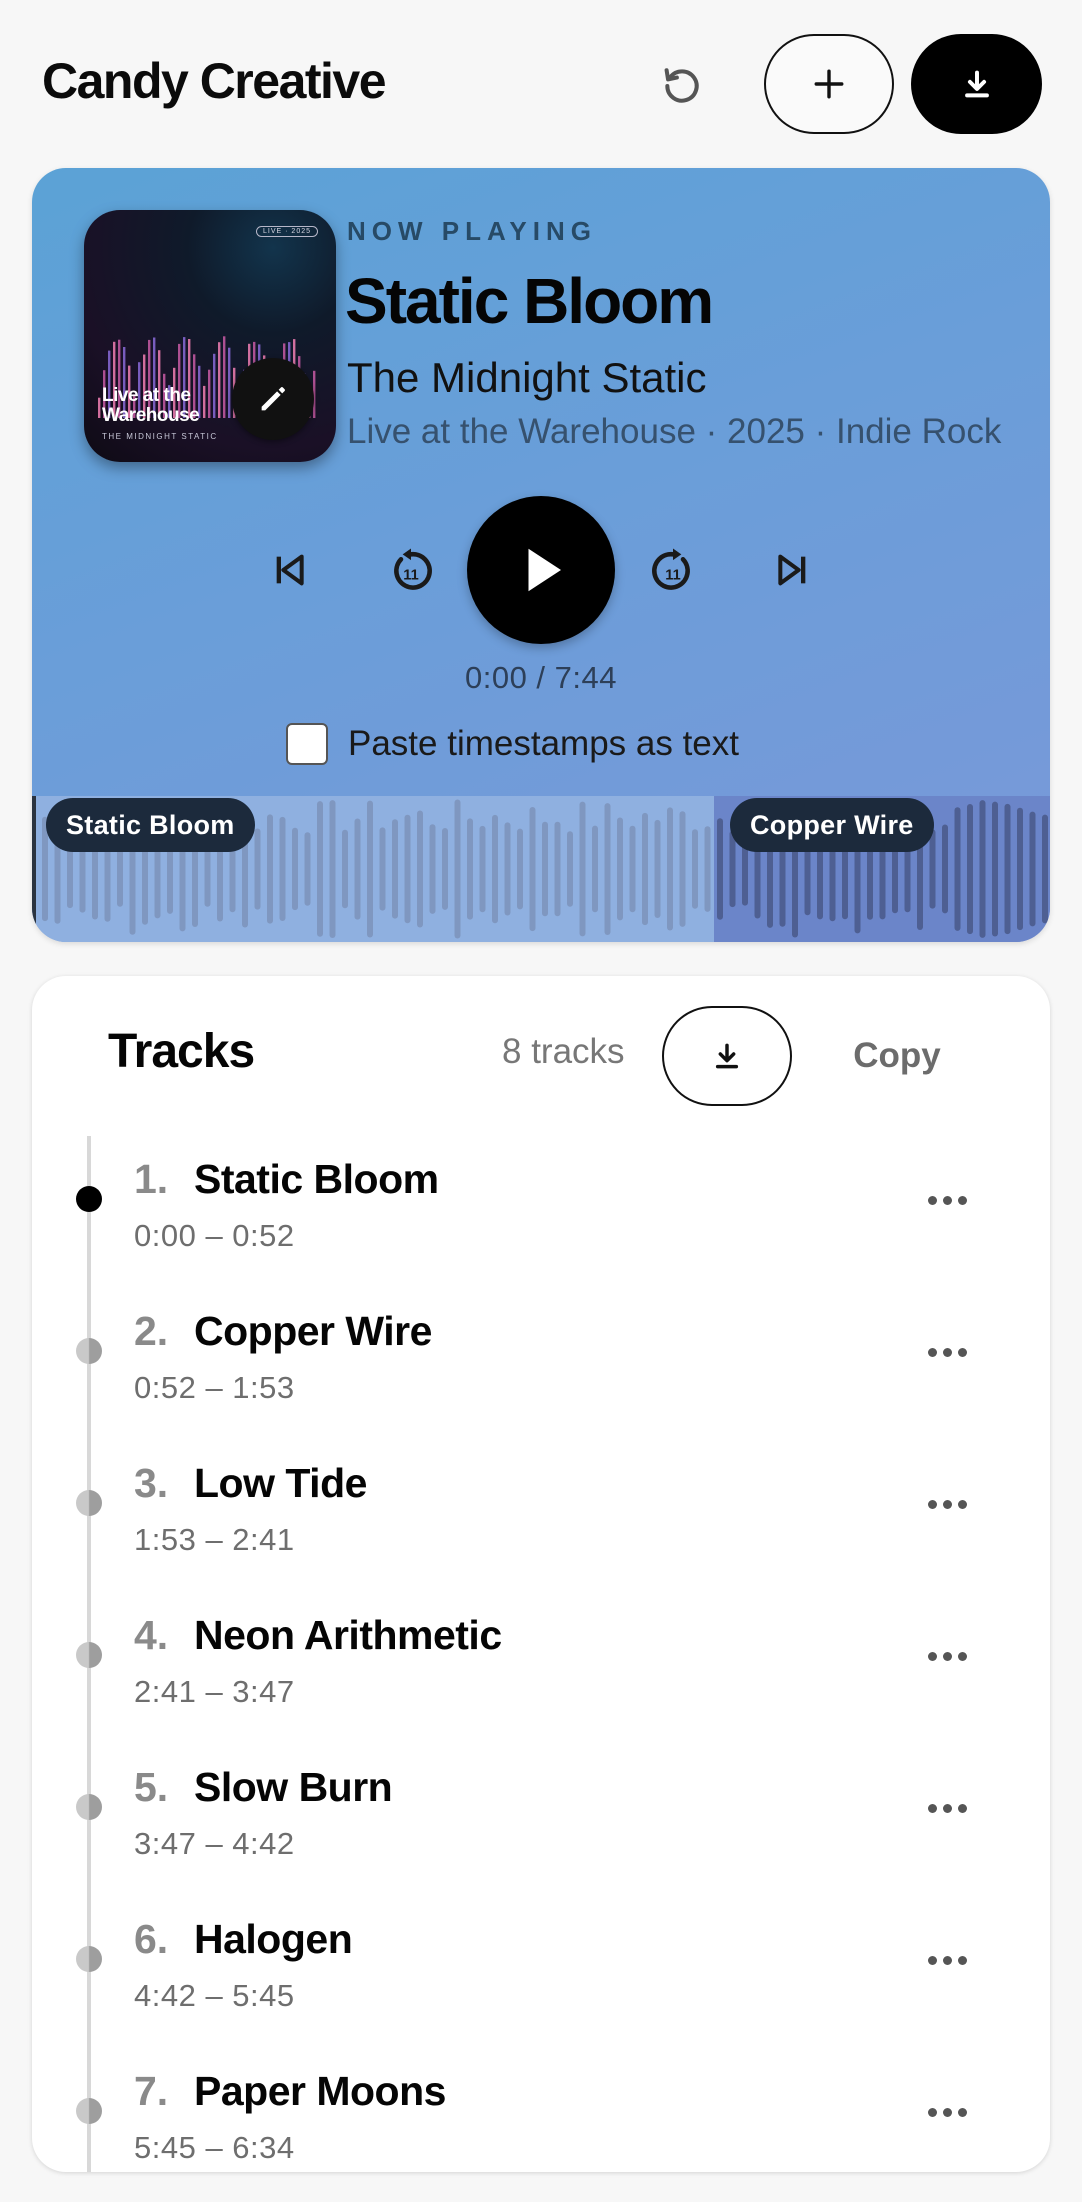  I want to click on download-button, so click(976, 84).